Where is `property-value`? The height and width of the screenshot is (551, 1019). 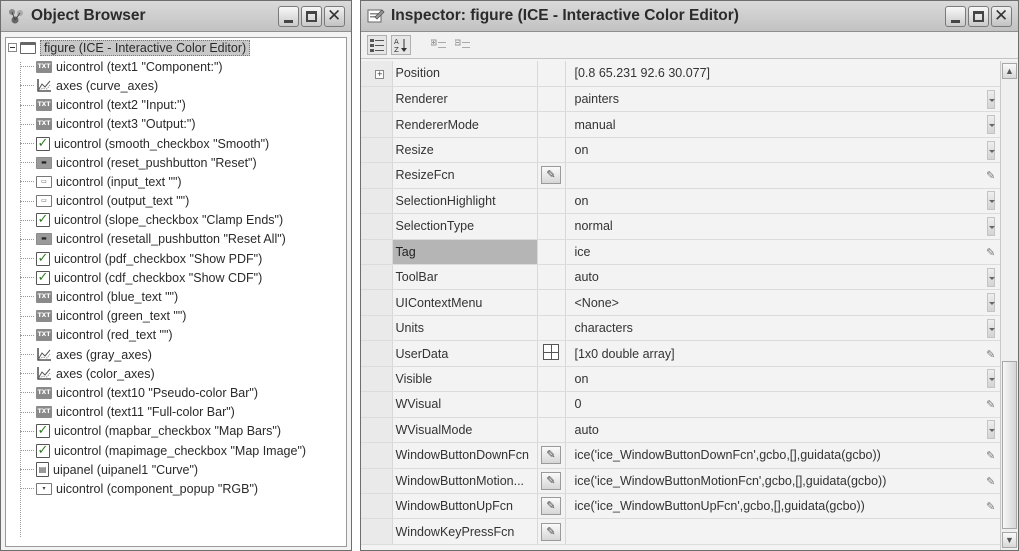
property-value is located at coordinates (773, 531).